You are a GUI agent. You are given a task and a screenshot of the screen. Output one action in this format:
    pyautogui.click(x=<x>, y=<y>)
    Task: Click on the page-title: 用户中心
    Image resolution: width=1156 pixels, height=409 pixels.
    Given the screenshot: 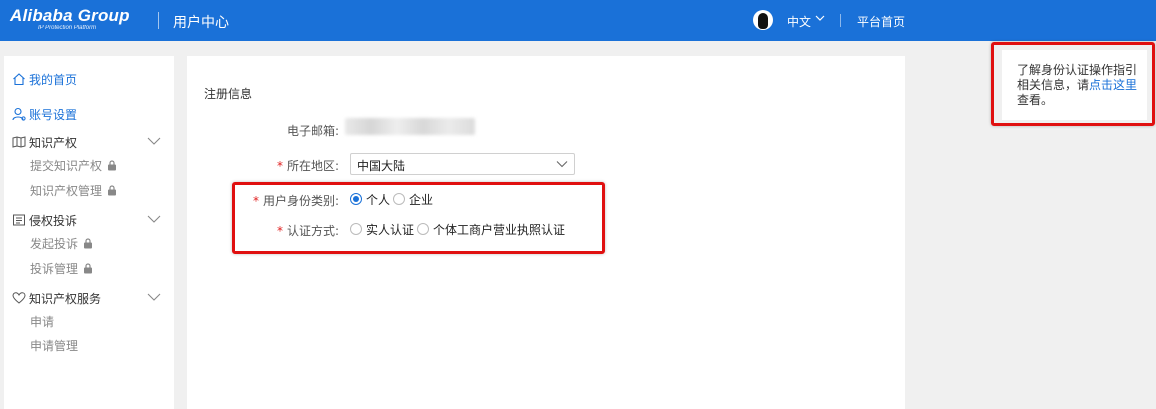 What is the action you would take?
    pyautogui.click(x=201, y=23)
    